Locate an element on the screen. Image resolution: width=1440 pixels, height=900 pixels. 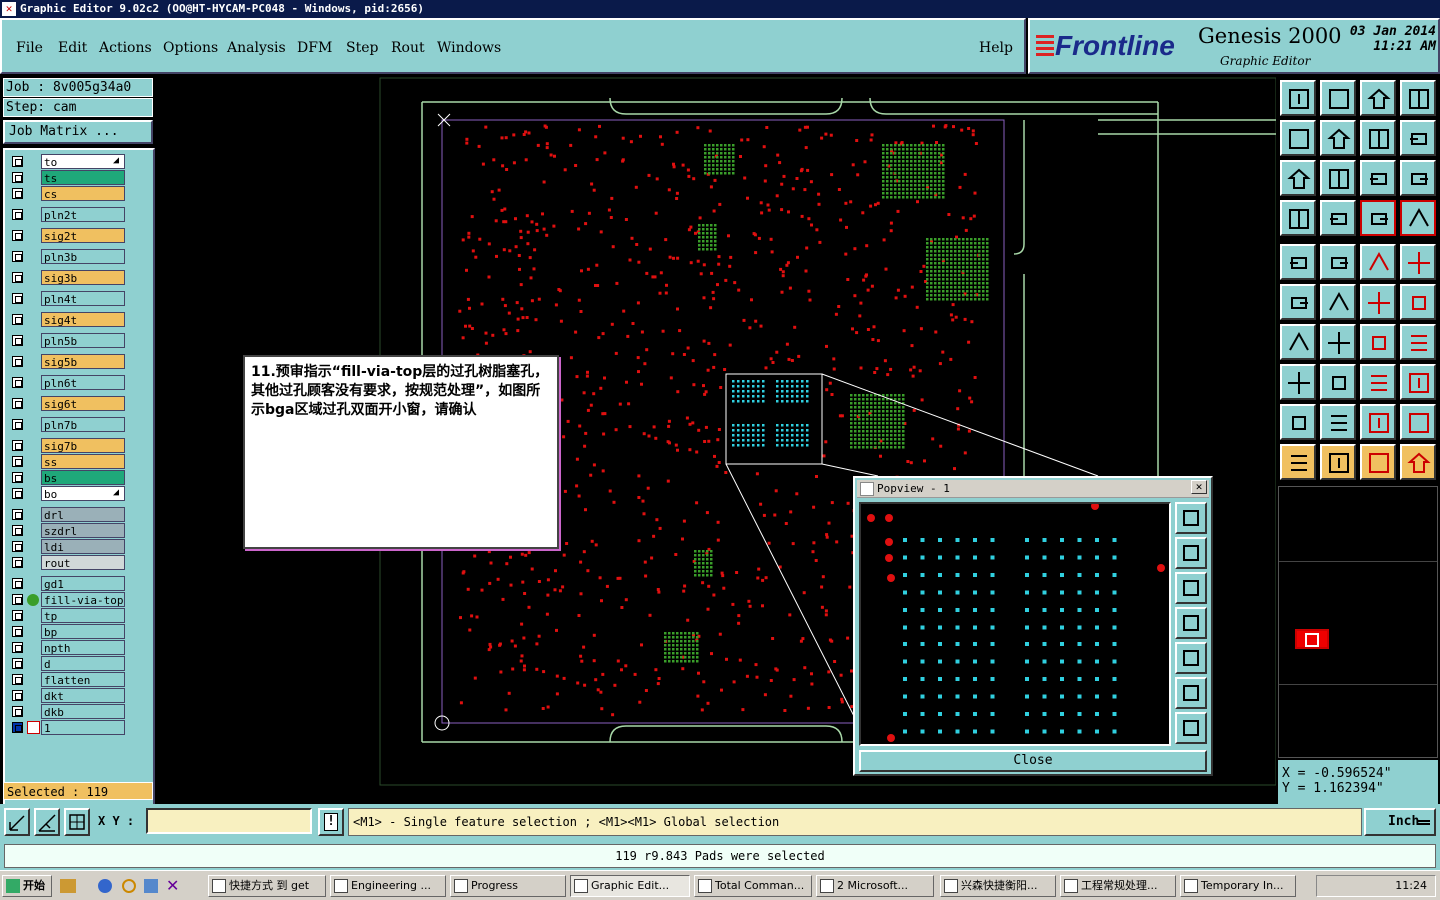
center-icon is located at coordinates (1338, 178).